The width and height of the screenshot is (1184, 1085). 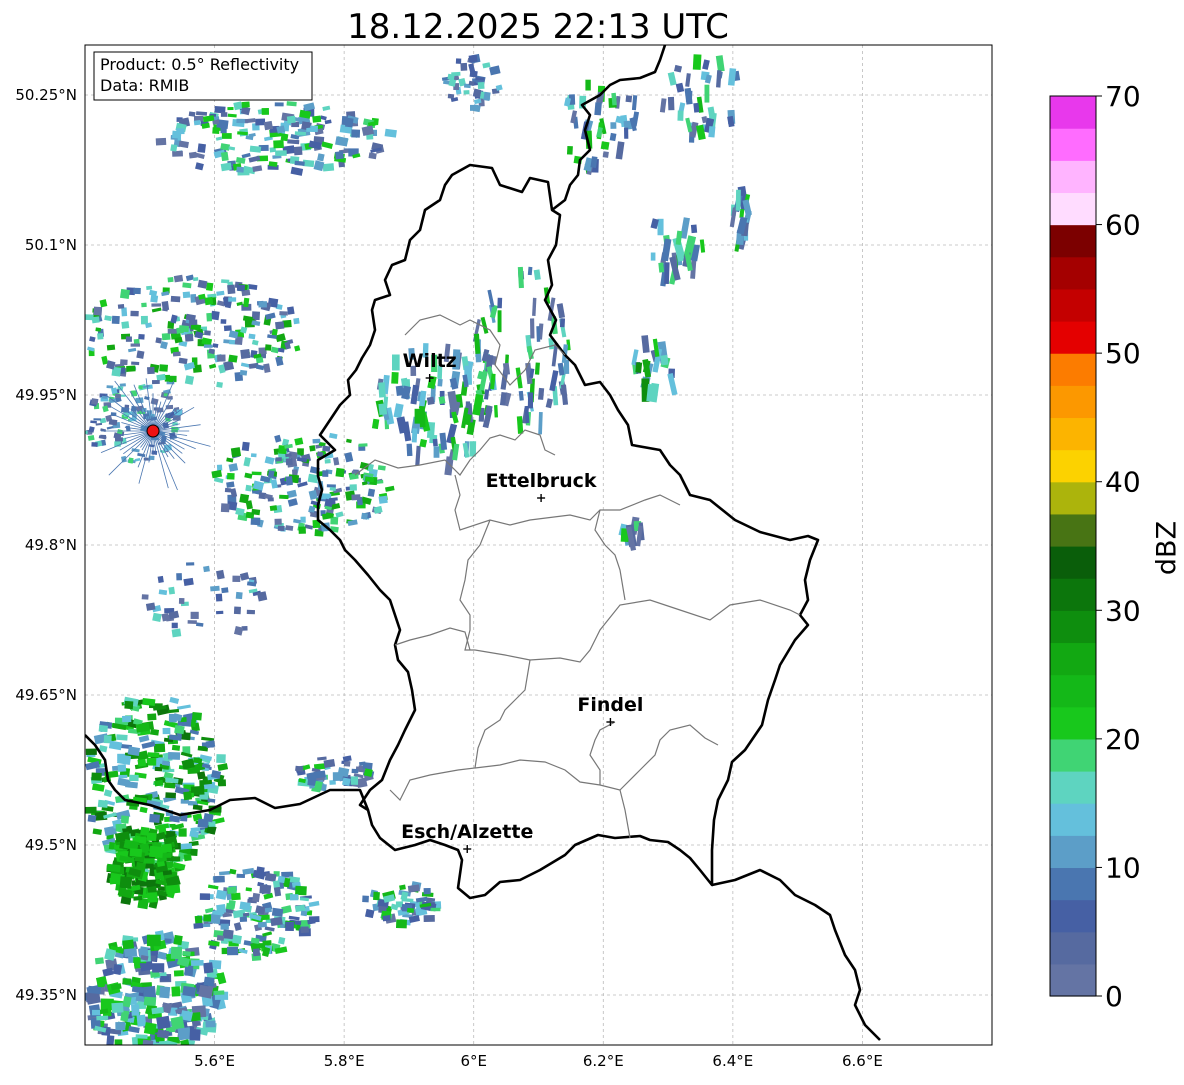 I want to click on city-label-2: Findel, so click(x=610, y=705).